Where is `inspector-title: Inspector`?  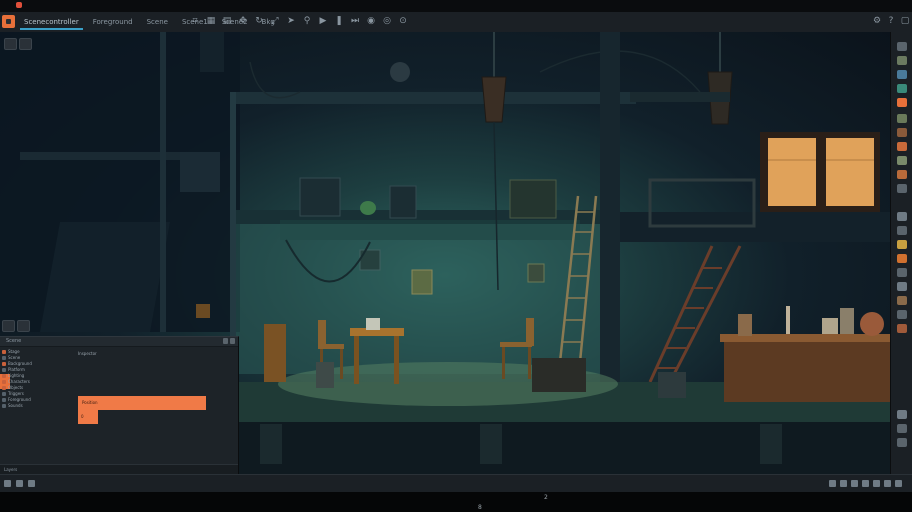
inspector-title: Inspector is located at coordinates (87, 353).